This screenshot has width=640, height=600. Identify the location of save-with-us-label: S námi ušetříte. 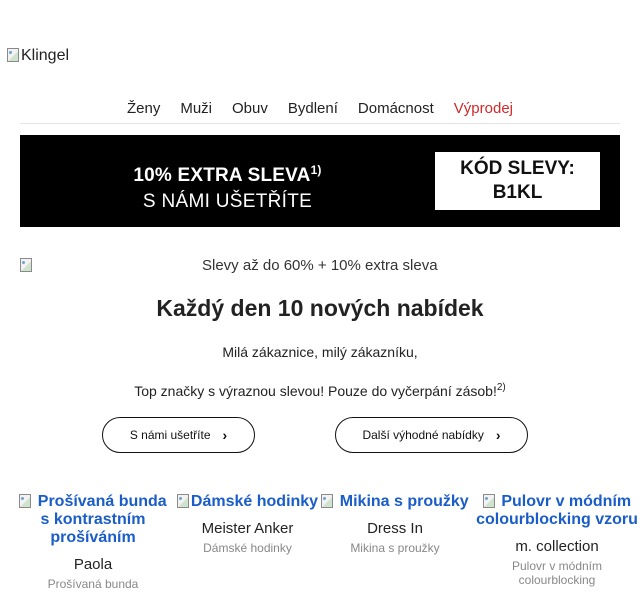
(170, 435).